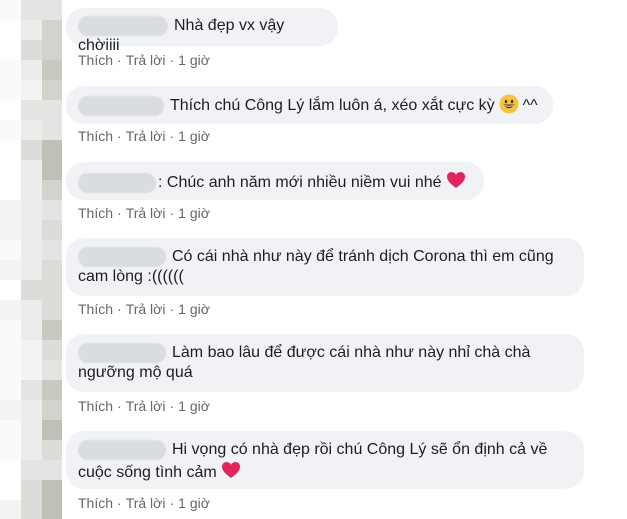 The width and height of the screenshot is (627, 519). I want to click on blurred-avatar-column, so click(31, 259).